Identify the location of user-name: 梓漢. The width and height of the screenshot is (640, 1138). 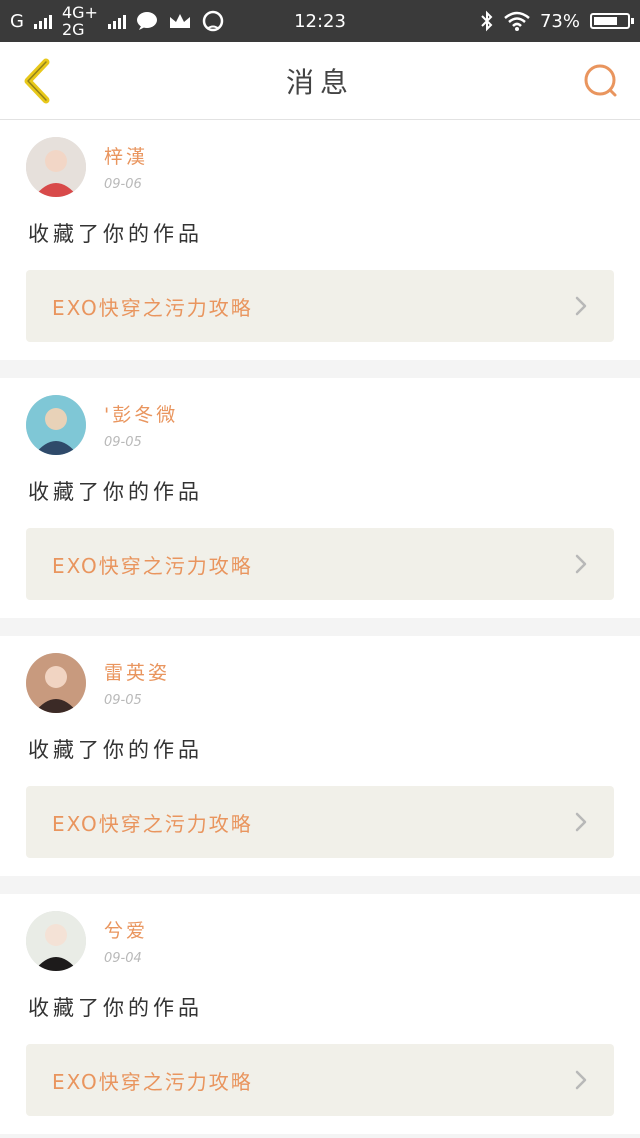
(126, 155).